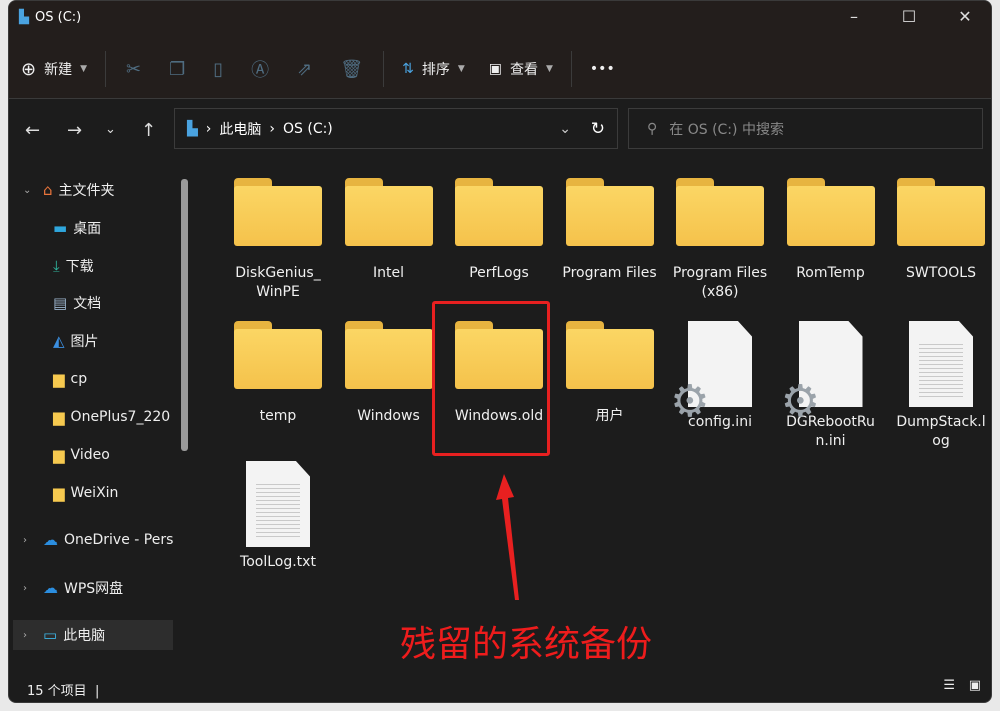 Image resolution: width=1000 pixels, height=711 pixels. What do you see at coordinates (526, 644) in the screenshot?
I see `annotation-text: 残留的系统备份` at bounding box center [526, 644].